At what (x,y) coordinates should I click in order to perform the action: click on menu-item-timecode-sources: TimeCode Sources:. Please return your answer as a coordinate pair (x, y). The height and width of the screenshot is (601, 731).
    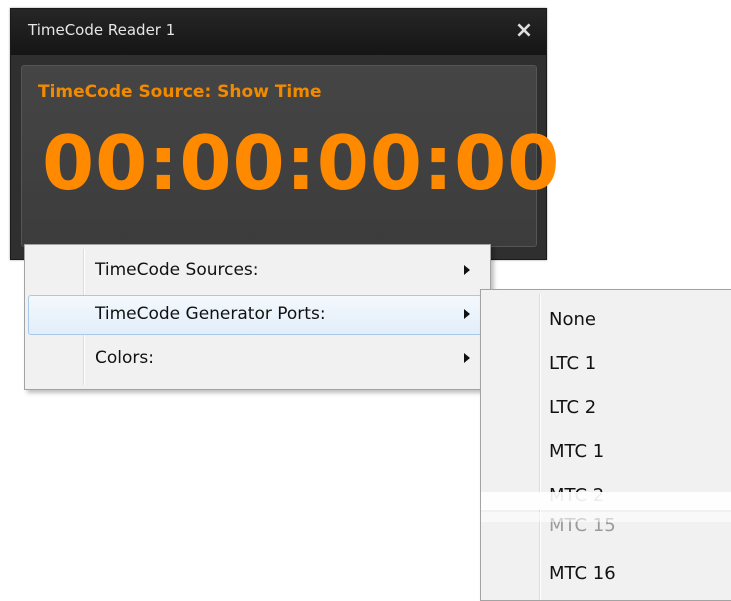
    Looking at the image, I should click on (257, 271).